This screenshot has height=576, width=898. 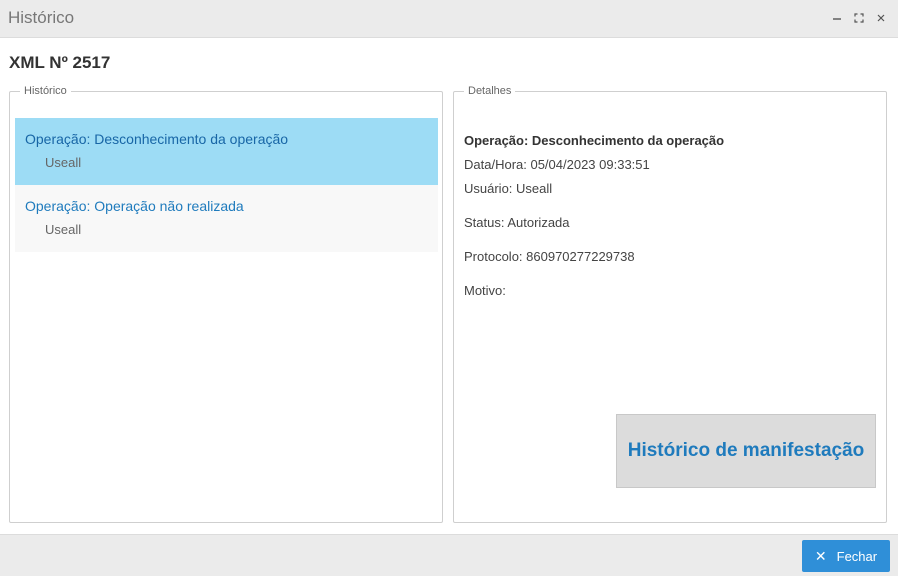 I want to click on detail-operation: Operação: Desconhecimento da operação, so click(x=594, y=140).